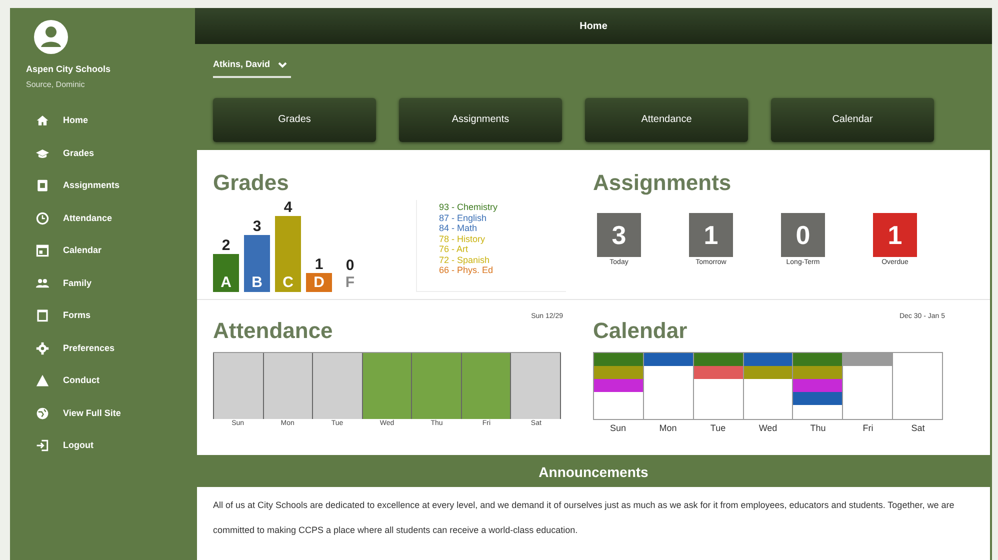 Image resolution: width=998 pixels, height=560 pixels. What do you see at coordinates (226, 273) in the screenshot?
I see `grade-bar: A` at bounding box center [226, 273].